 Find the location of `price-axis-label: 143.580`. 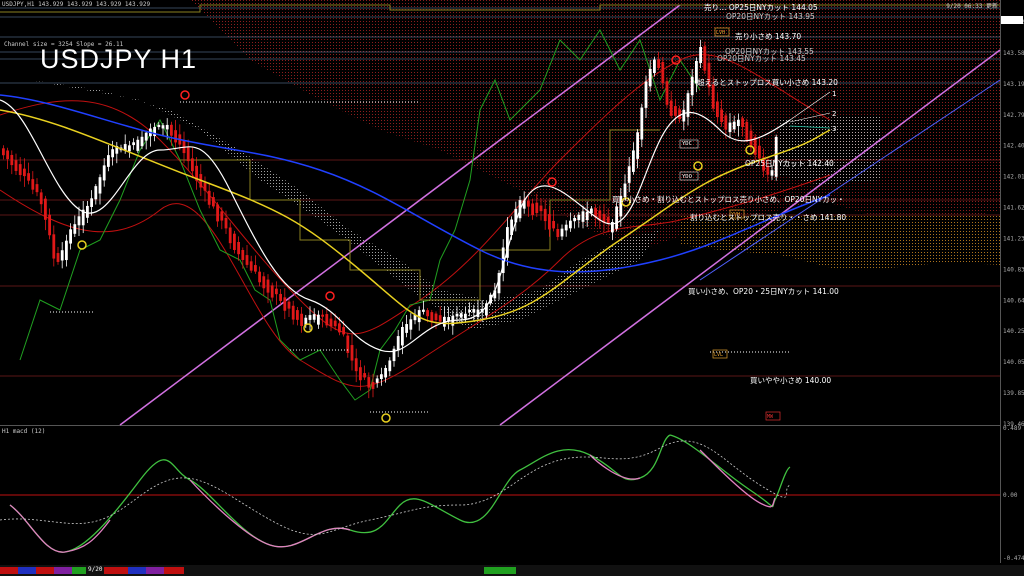

price-axis-label: 143.580 is located at coordinates (1013, 53).